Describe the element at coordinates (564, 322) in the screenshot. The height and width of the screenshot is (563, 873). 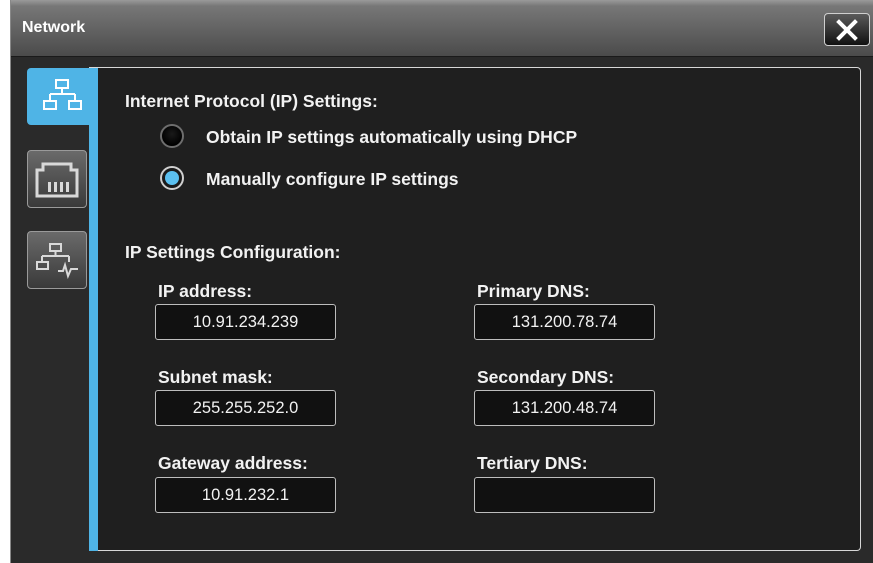
I see `primary-dns-field: 131.200.78.74` at that location.